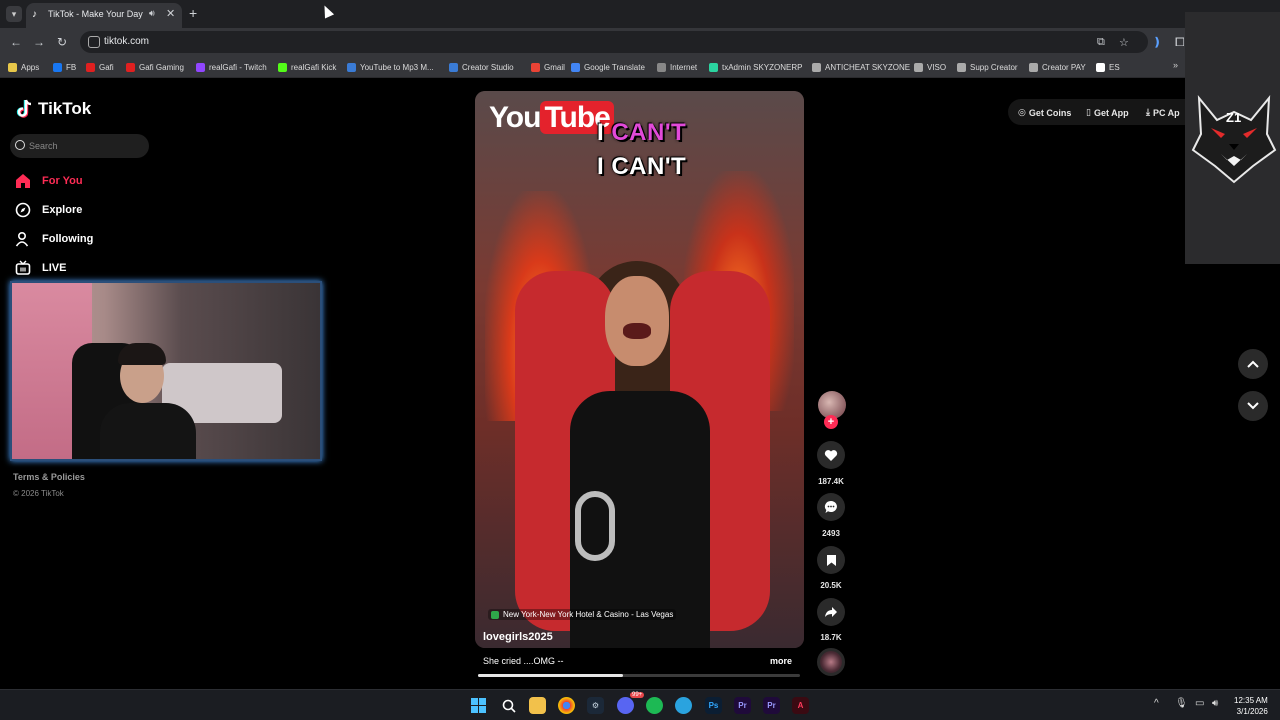  Describe the element at coordinates (762, 67) in the screenshot. I see `bookmark-label: txAdmin SKYZONERP` at that location.